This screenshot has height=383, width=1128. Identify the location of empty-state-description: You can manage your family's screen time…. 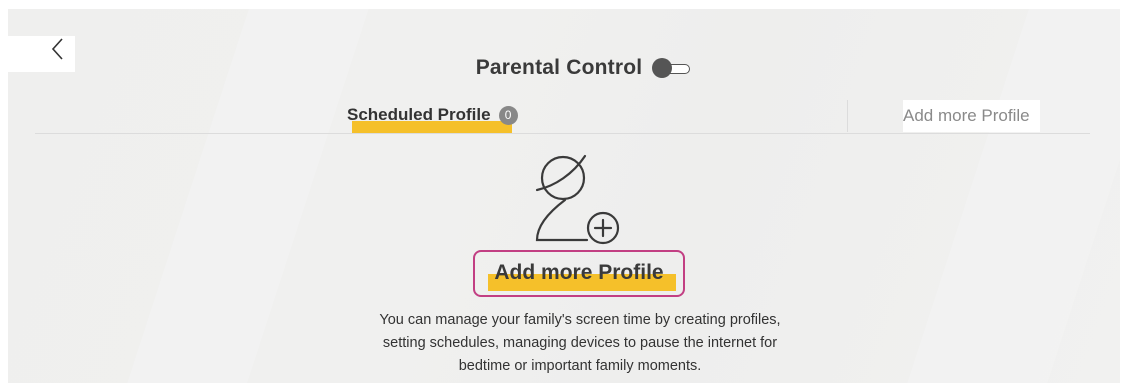
(580, 343).